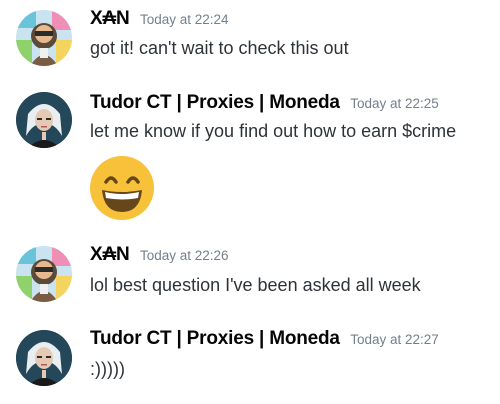 The image size is (500, 404). I want to click on message-timestamp: Today at 22:25, so click(394, 103).